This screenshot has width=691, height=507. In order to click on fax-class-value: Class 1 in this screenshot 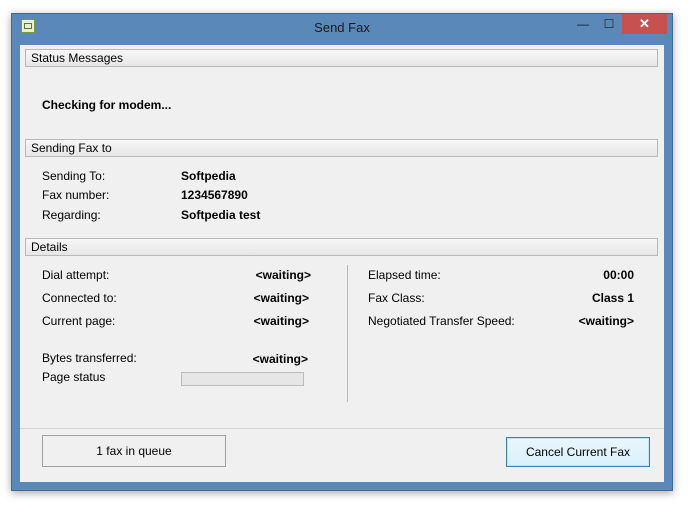, I will do `click(612, 298)`.